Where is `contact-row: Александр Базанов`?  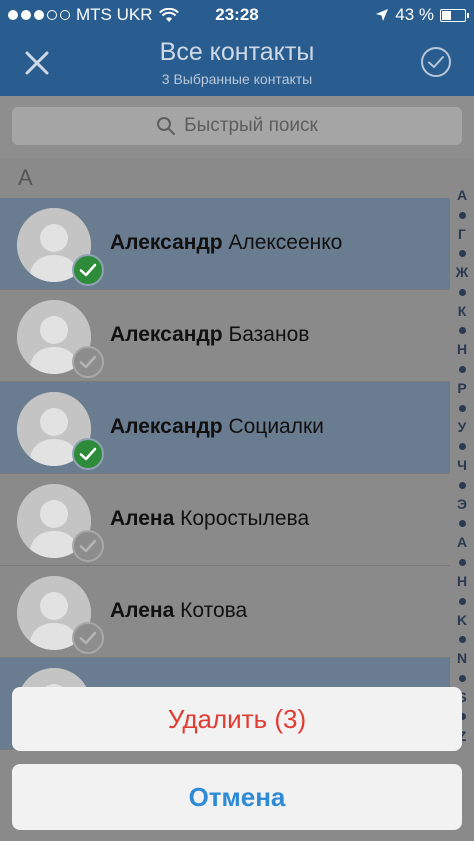
contact-row: Александр Базанов is located at coordinates (225, 336).